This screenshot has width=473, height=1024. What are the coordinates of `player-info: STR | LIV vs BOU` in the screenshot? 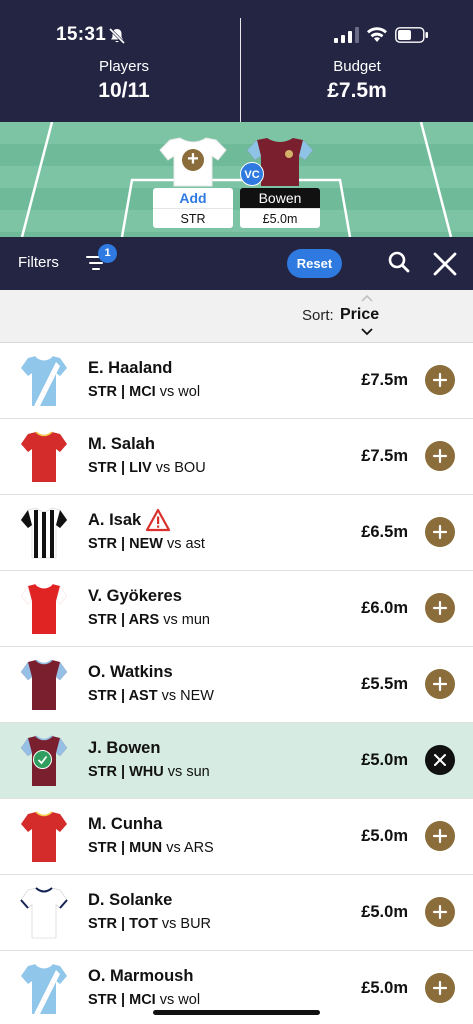 It's located at (147, 468).